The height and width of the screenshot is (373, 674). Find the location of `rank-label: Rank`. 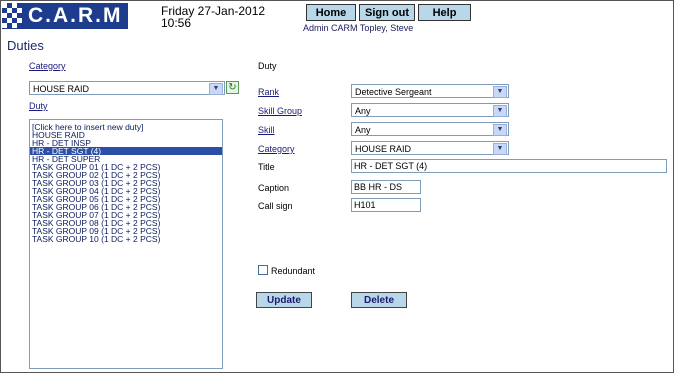

rank-label: Rank is located at coordinates (269, 92).